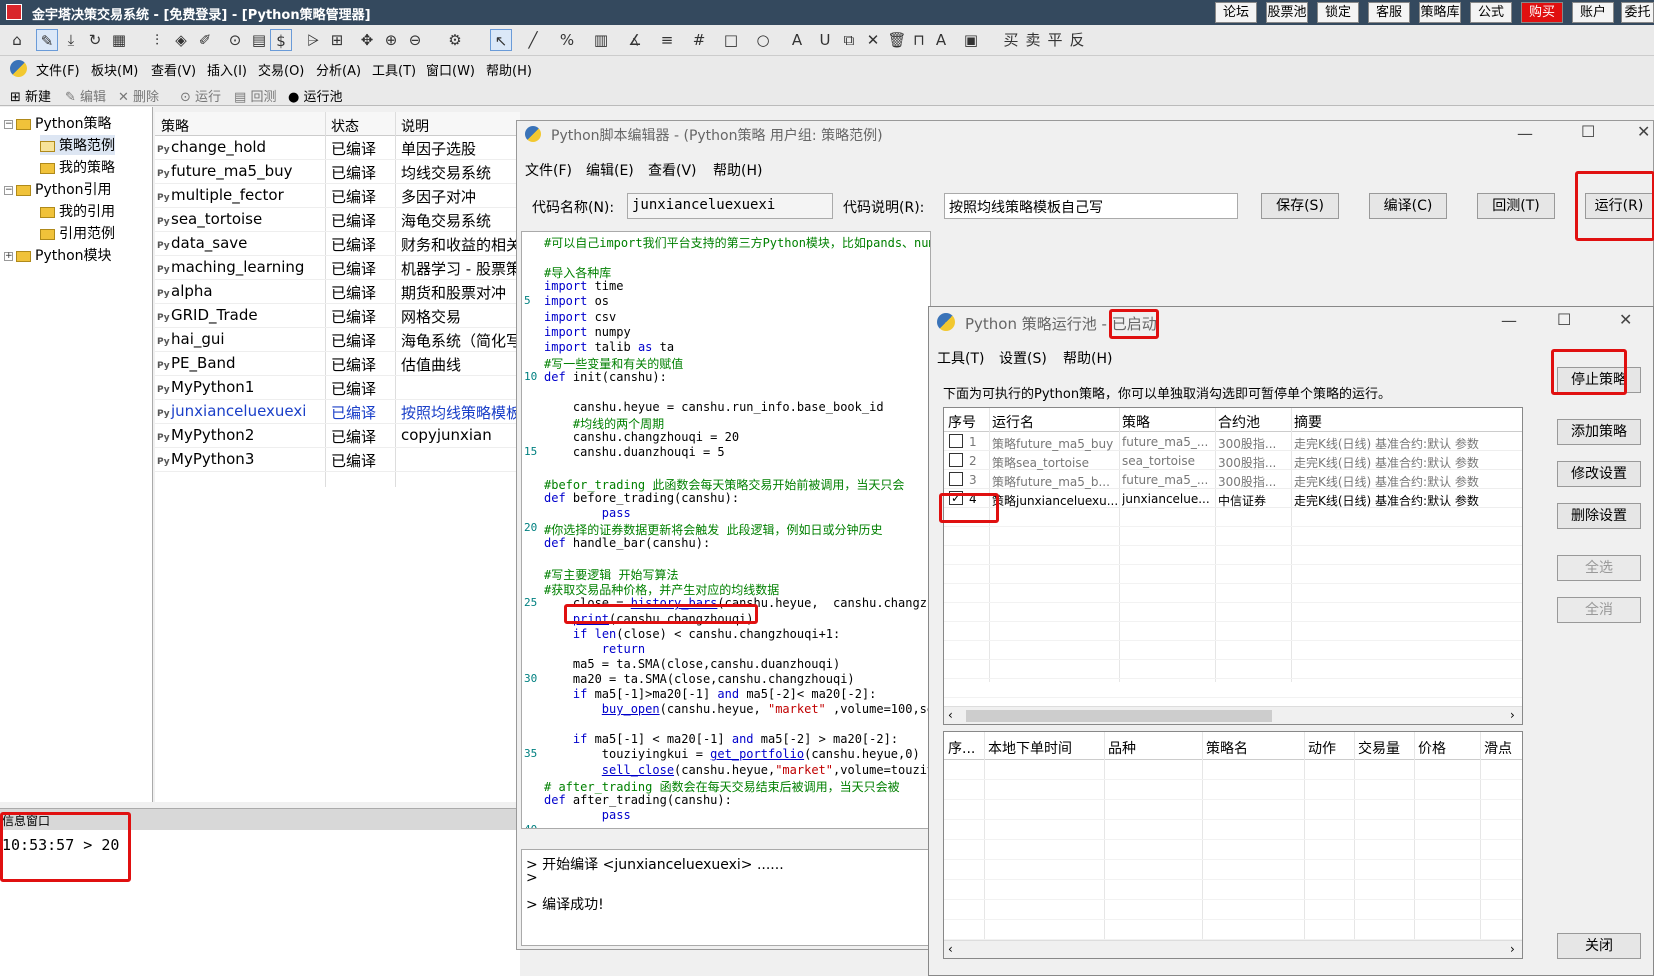 This screenshot has width=1654, height=976. What do you see at coordinates (175, 126) in the screenshot?
I see `col-strategy: 策略` at bounding box center [175, 126].